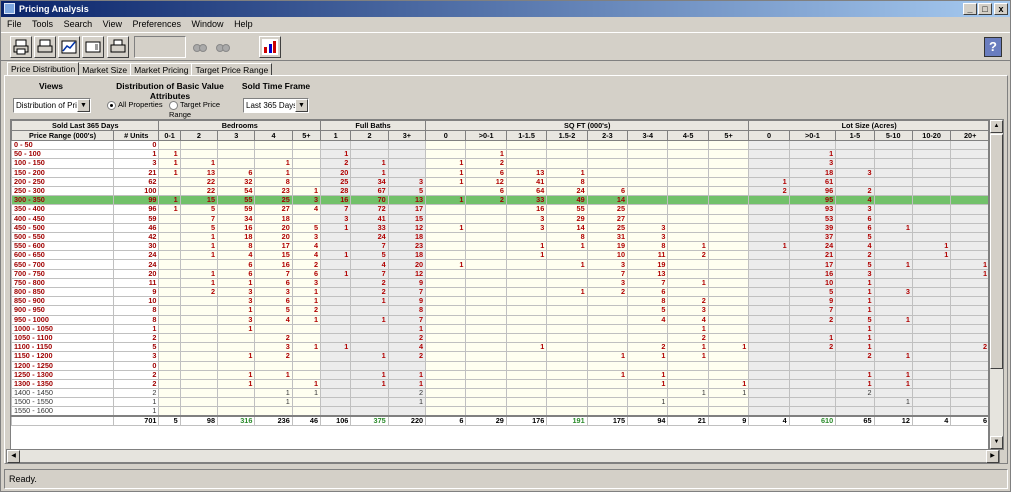 The width and height of the screenshot is (1011, 492). I want to click on column-header: 5+, so click(306, 135).